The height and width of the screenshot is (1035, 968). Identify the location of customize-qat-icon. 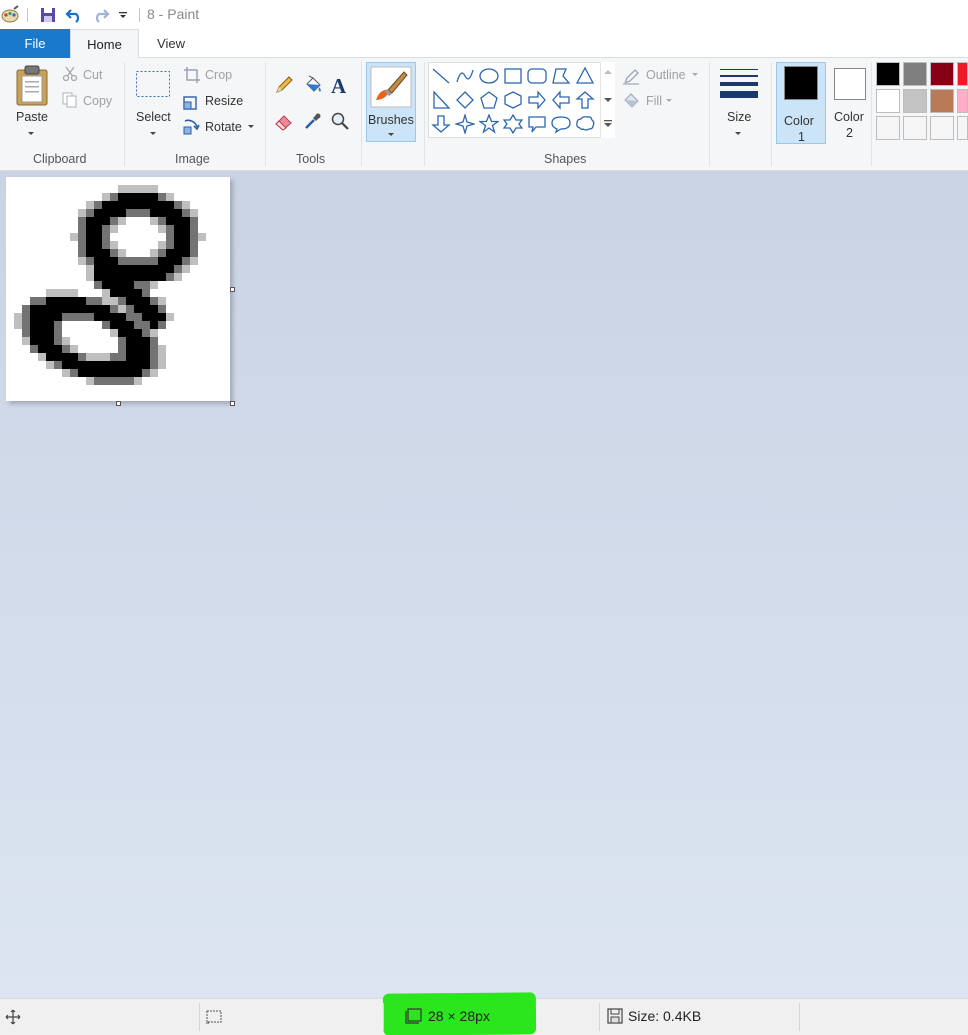
(123, 15).